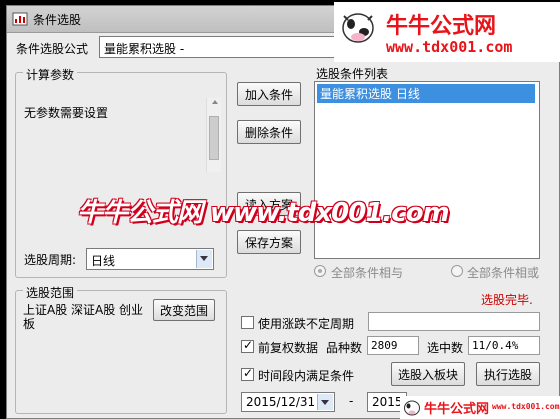 Image resolution: width=560 pixels, height=419 pixels. I want to click on scroll-thumb, so click(214, 138).